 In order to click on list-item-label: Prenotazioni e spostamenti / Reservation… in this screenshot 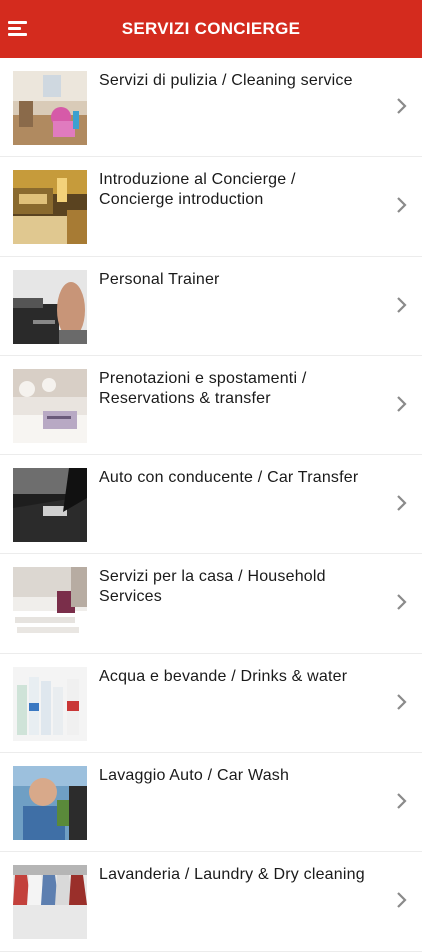, I will do `click(203, 388)`.